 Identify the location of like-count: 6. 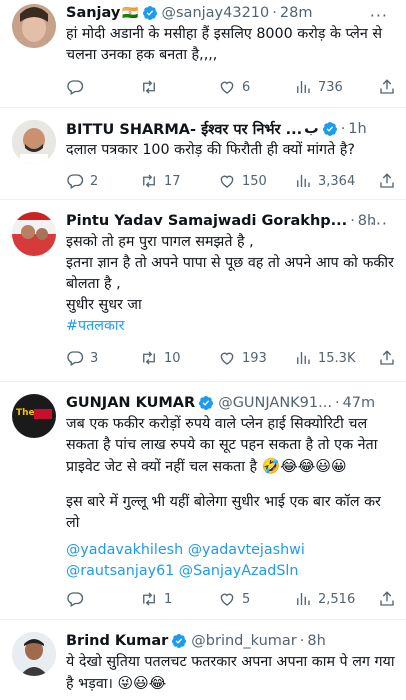
(246, 87).